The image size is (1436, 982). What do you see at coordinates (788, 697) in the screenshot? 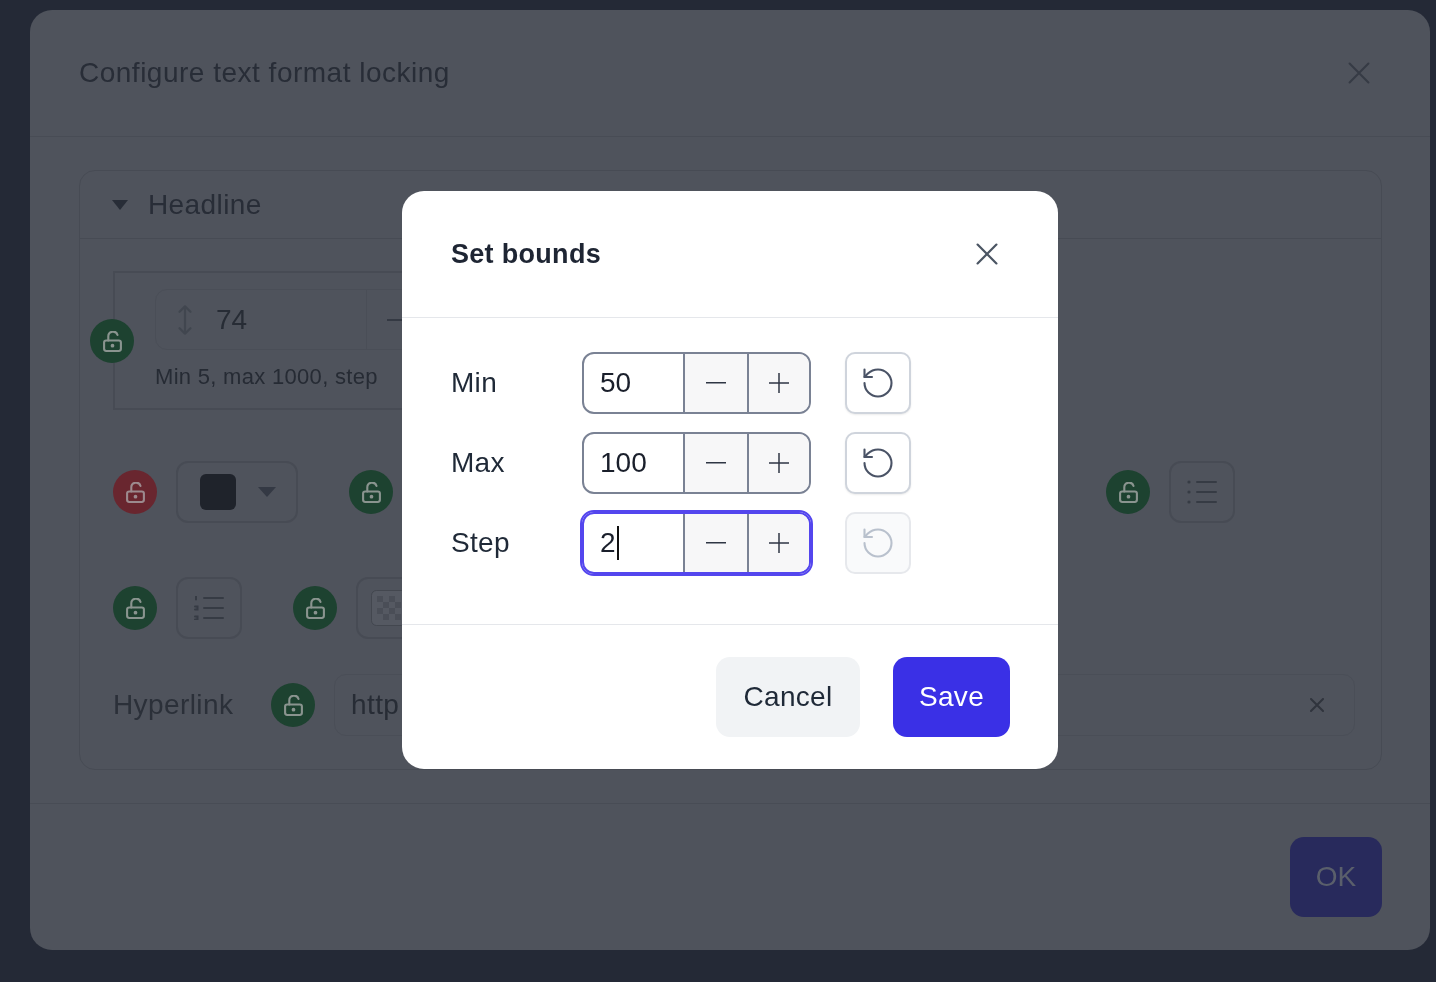
I see `cancel-button: Cancel` at bounding box center [788, 697].